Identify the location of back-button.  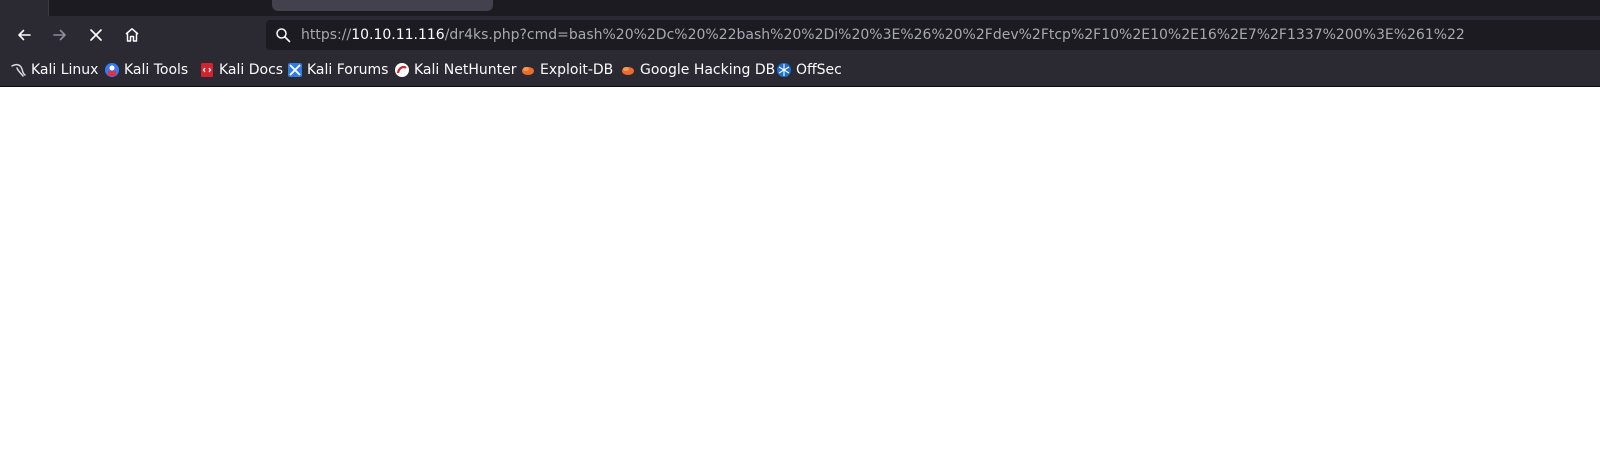
(24, 35).